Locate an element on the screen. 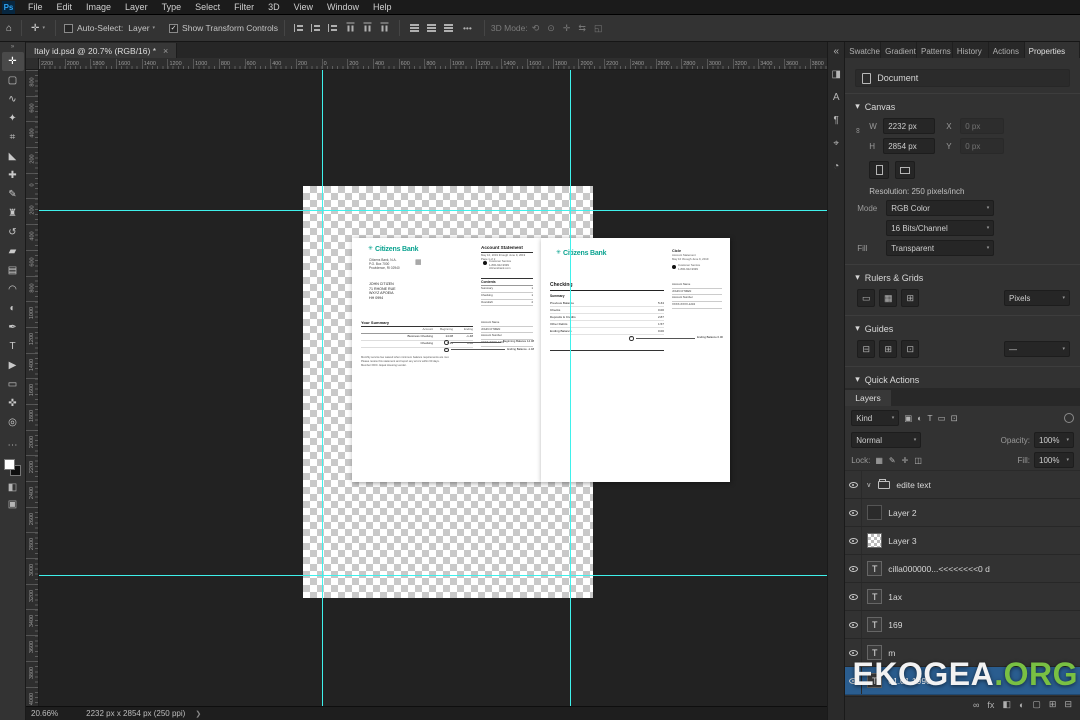 The width and height of the screenshot is (1080, 720). character-panel-icon: A is located at coordinates (836, 98).